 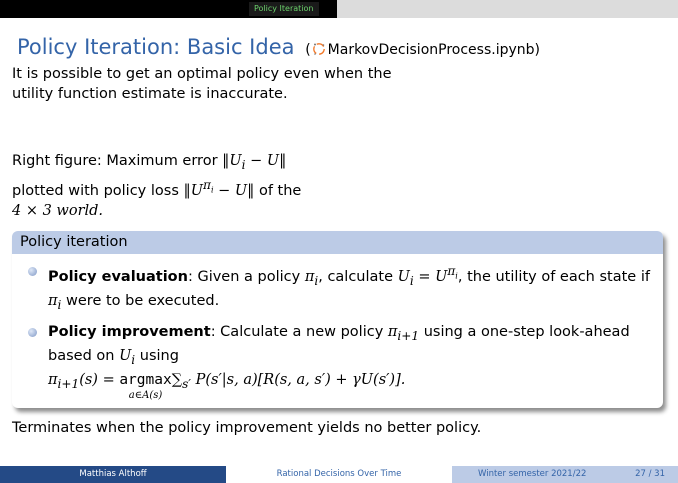 I want to click on slide-title-text: Policy Iteration: Basic Idea, so click(x=156, y=47).